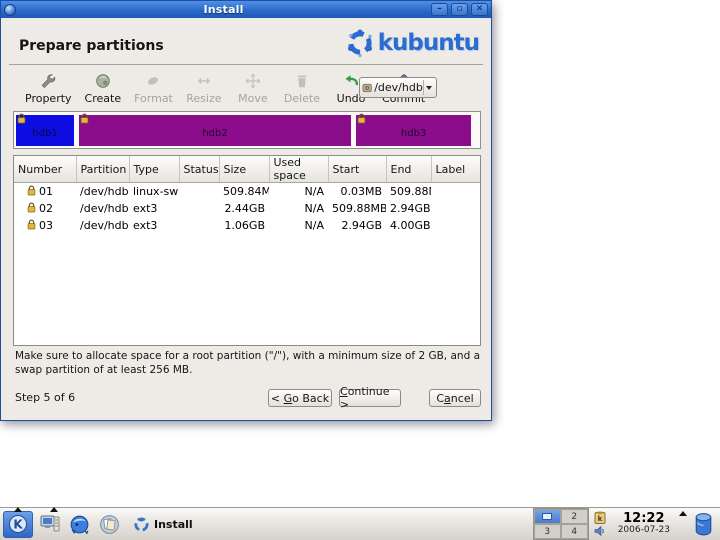 This screenshot has height=540, width=720. What do you see at coordinates (45, 169) in the screenshot?
I see `column-number: Number` at bounding box center [45, 169].